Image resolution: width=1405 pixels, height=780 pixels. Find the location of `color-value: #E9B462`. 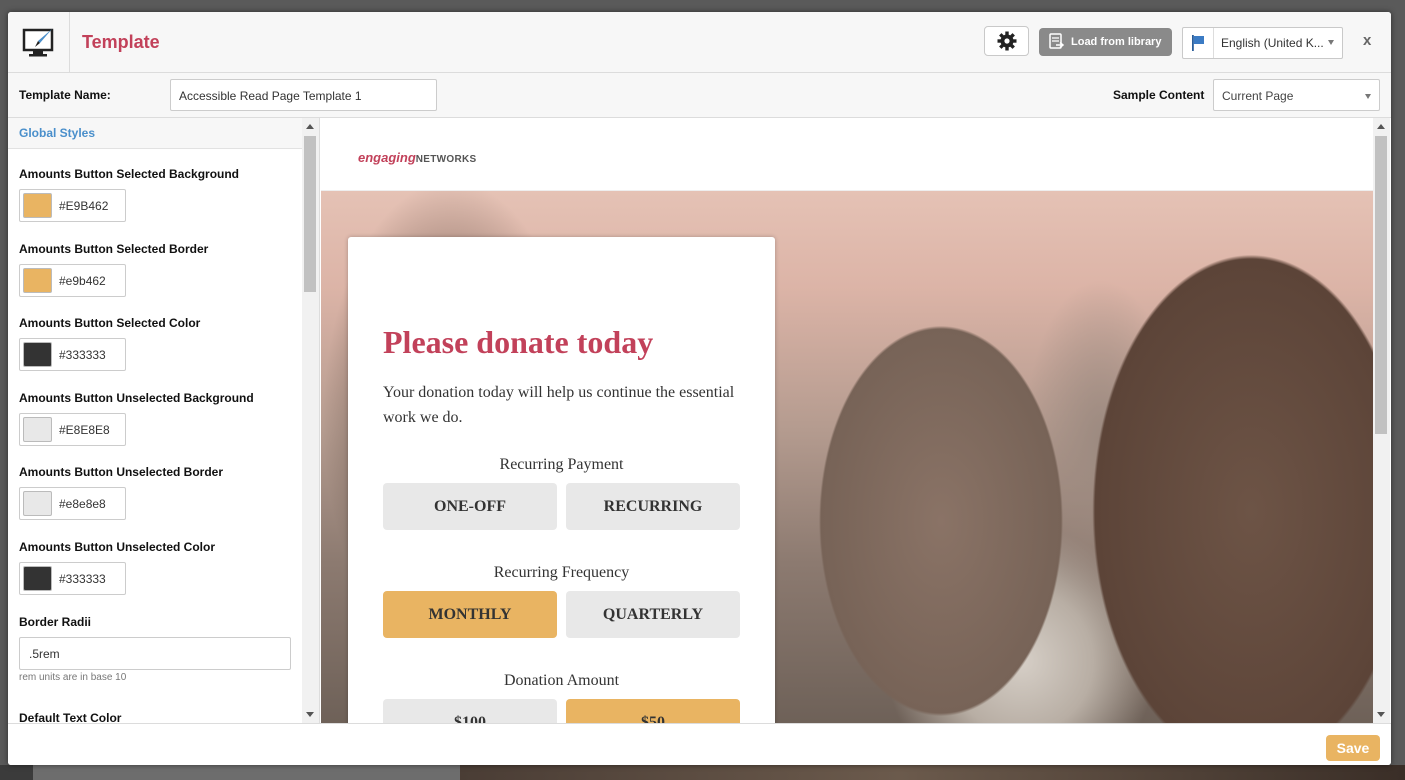

color-value: #E9B462 is located at coordinates (84, 205).